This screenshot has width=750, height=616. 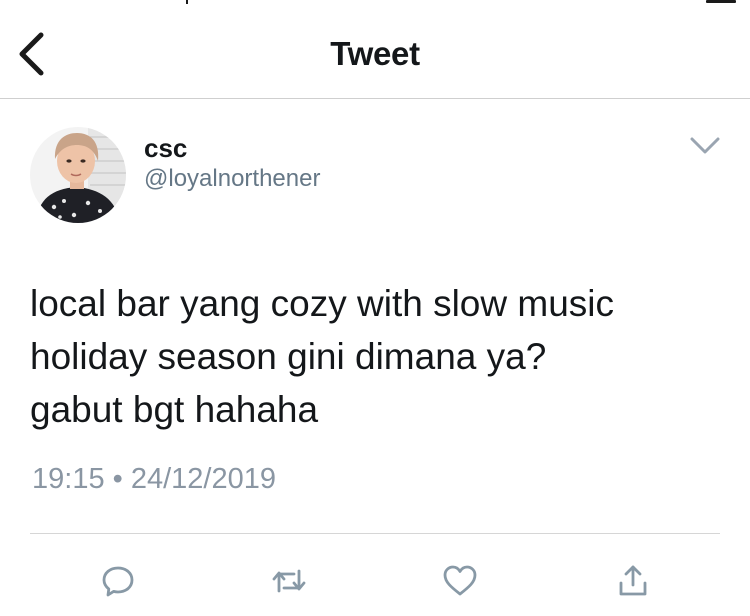 I want to click on divider, so click(x=375, y=533).